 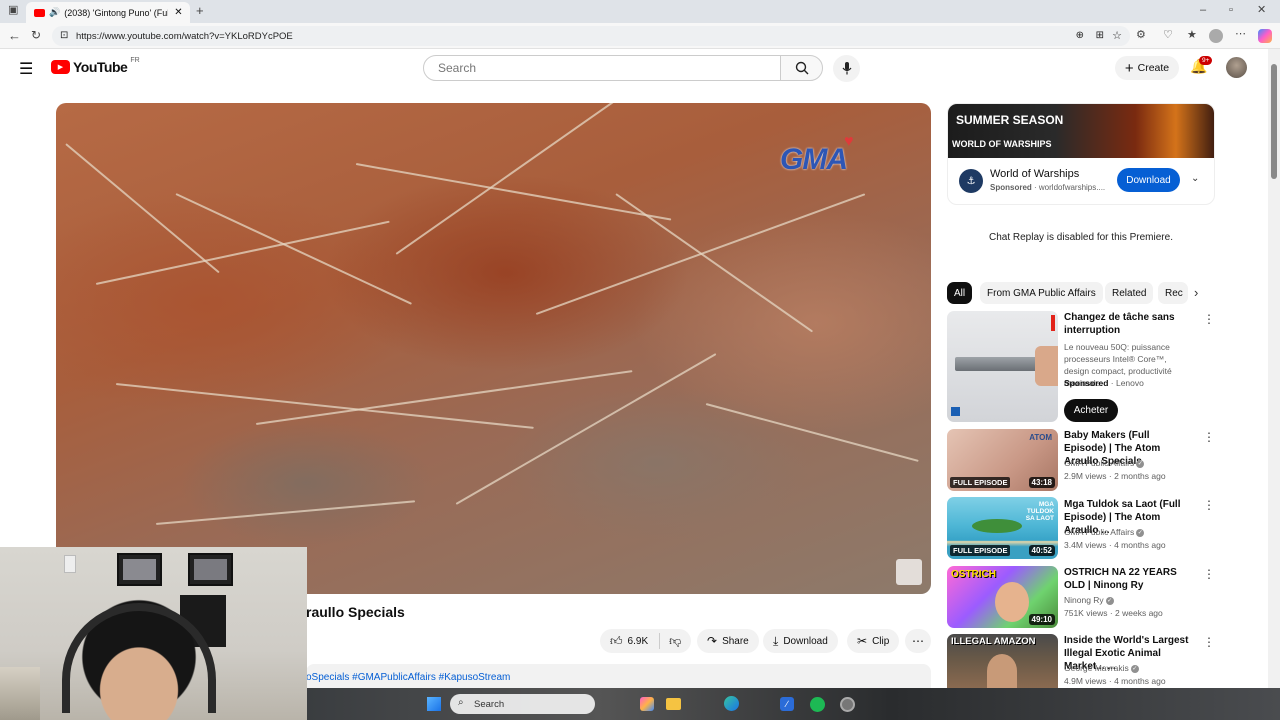 What do you see at coordinates (1089, 600) in the screenshot?
I see `rec-channel: Ninong Ry ✓` at bounding box center [1089, 600].